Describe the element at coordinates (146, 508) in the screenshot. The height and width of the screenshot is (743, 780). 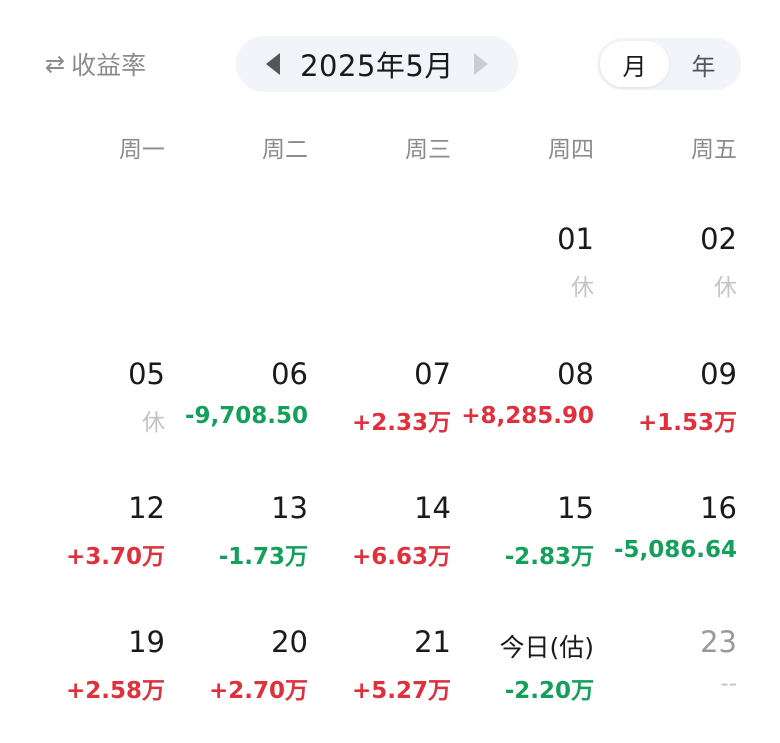
I see `day-number: 12` at that location.